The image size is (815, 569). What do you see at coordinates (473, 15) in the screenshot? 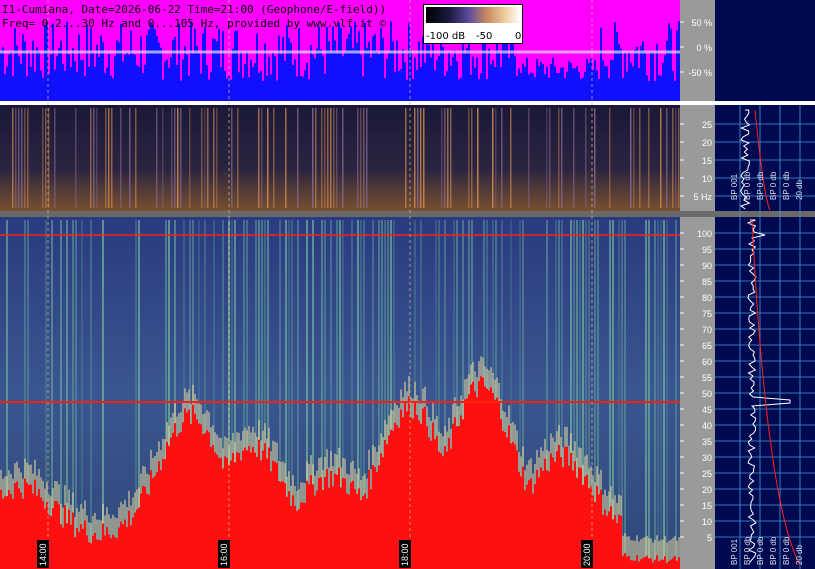
I see `colorbar-gradient` at bounding box center [473, 15].